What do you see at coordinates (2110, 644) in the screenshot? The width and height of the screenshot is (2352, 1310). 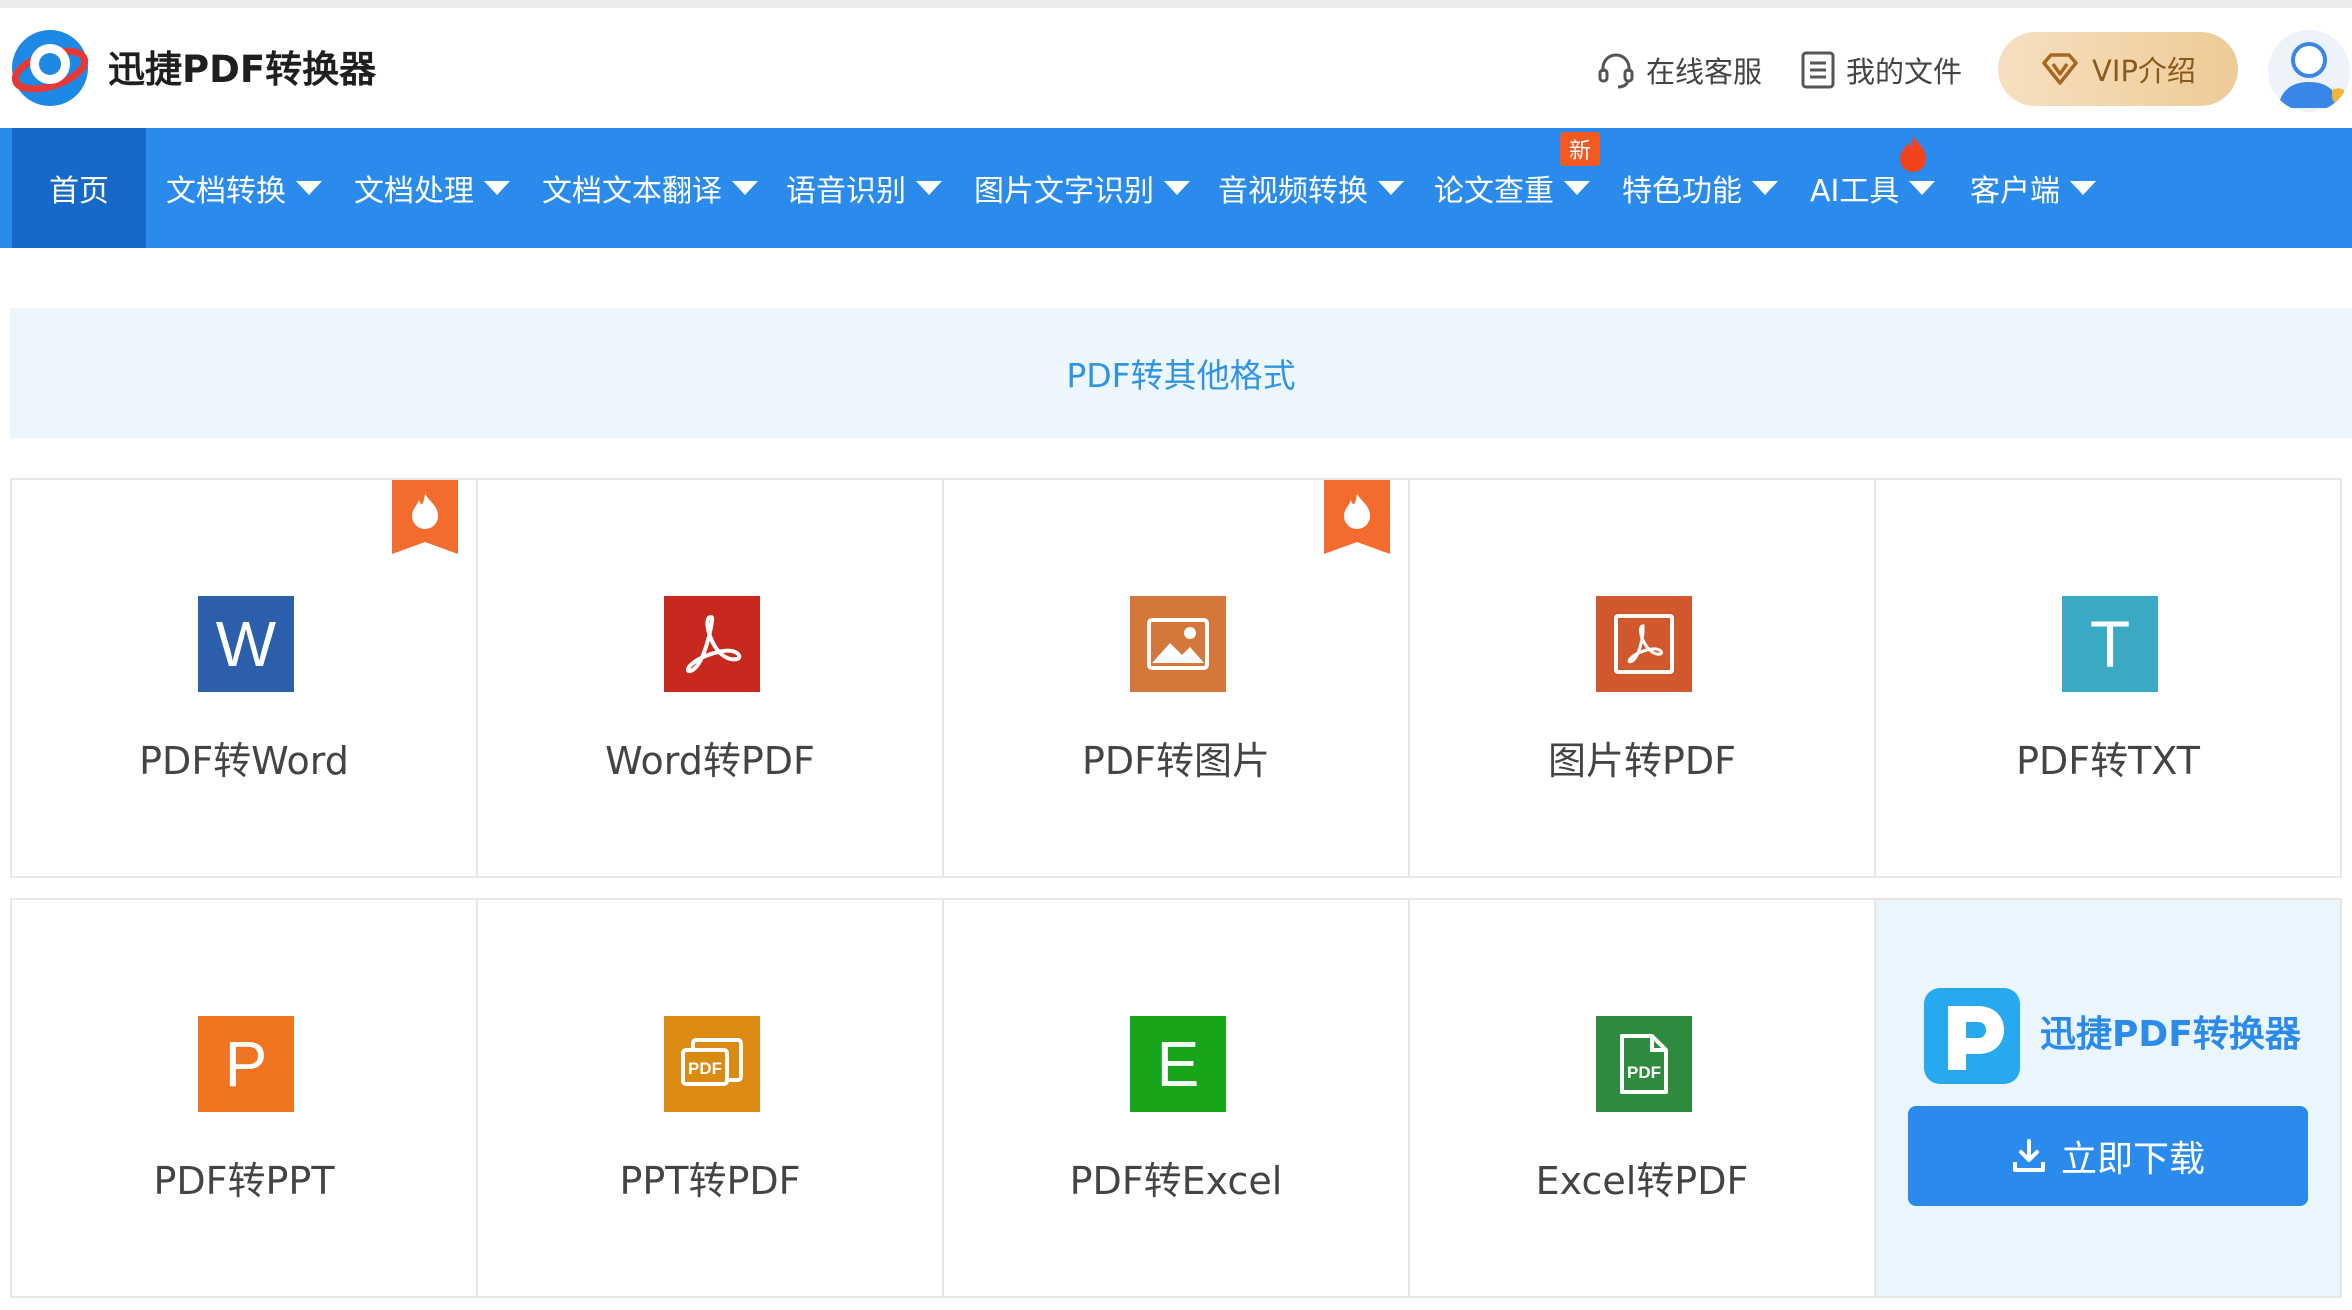 I see `txt-icon: T` at bounding box center [2110, 644].